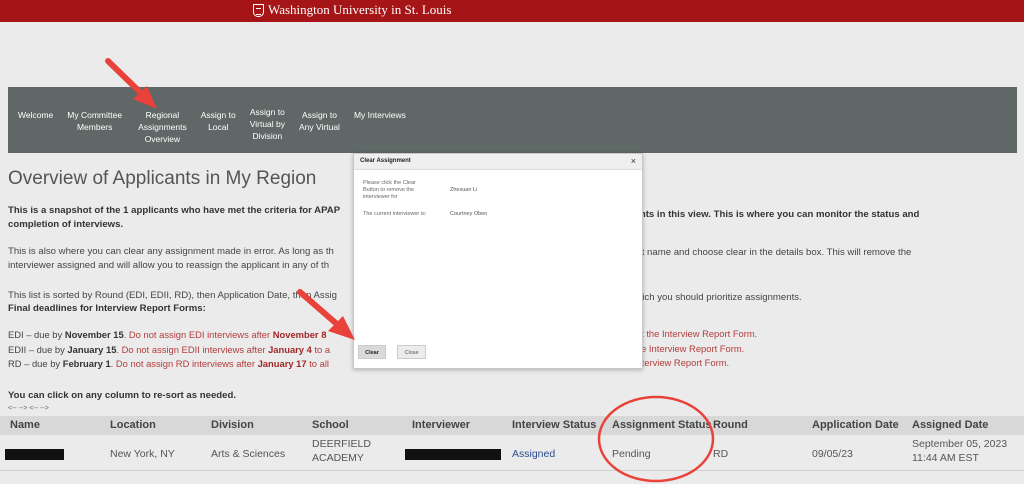  What do you see at coordinates (721, 454) in the screenshot?
I see `cell-round: RD` at bounding box center [721, 454].